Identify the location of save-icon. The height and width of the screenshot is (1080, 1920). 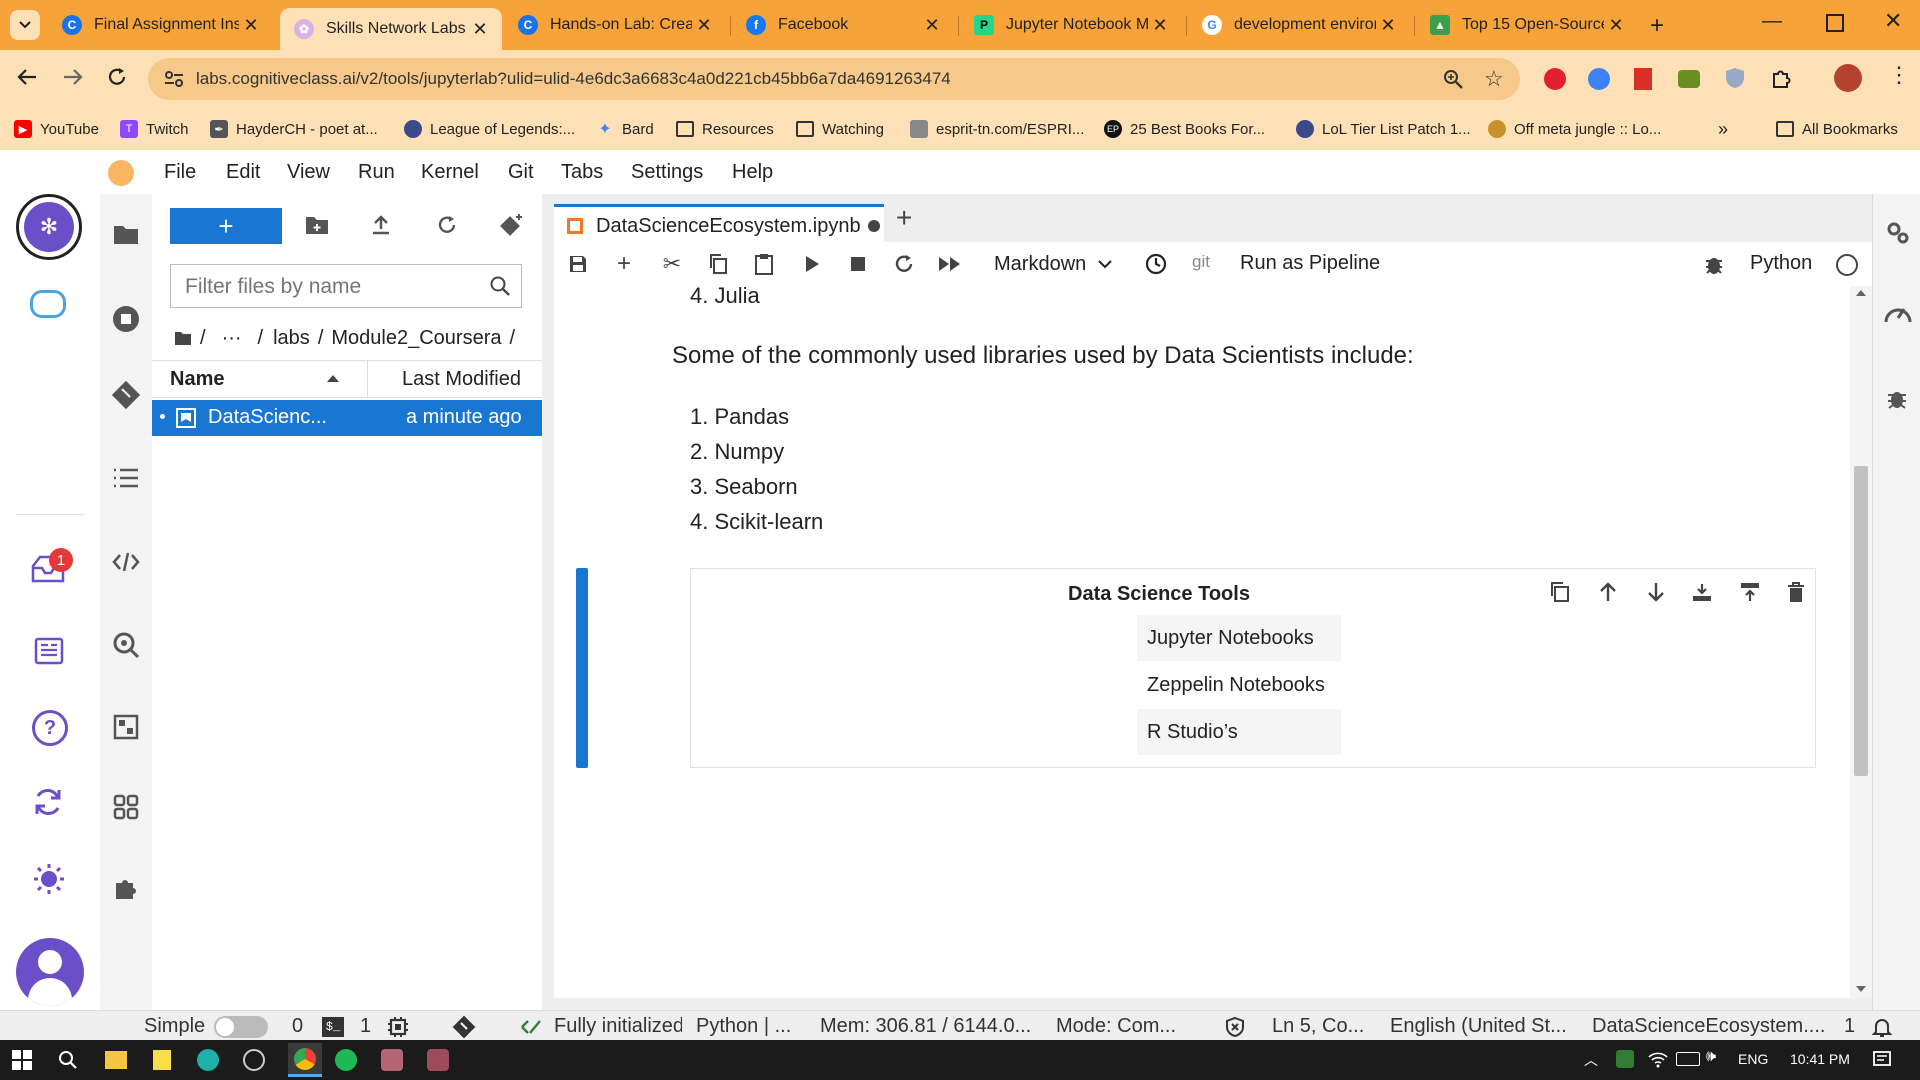
(578, 264).